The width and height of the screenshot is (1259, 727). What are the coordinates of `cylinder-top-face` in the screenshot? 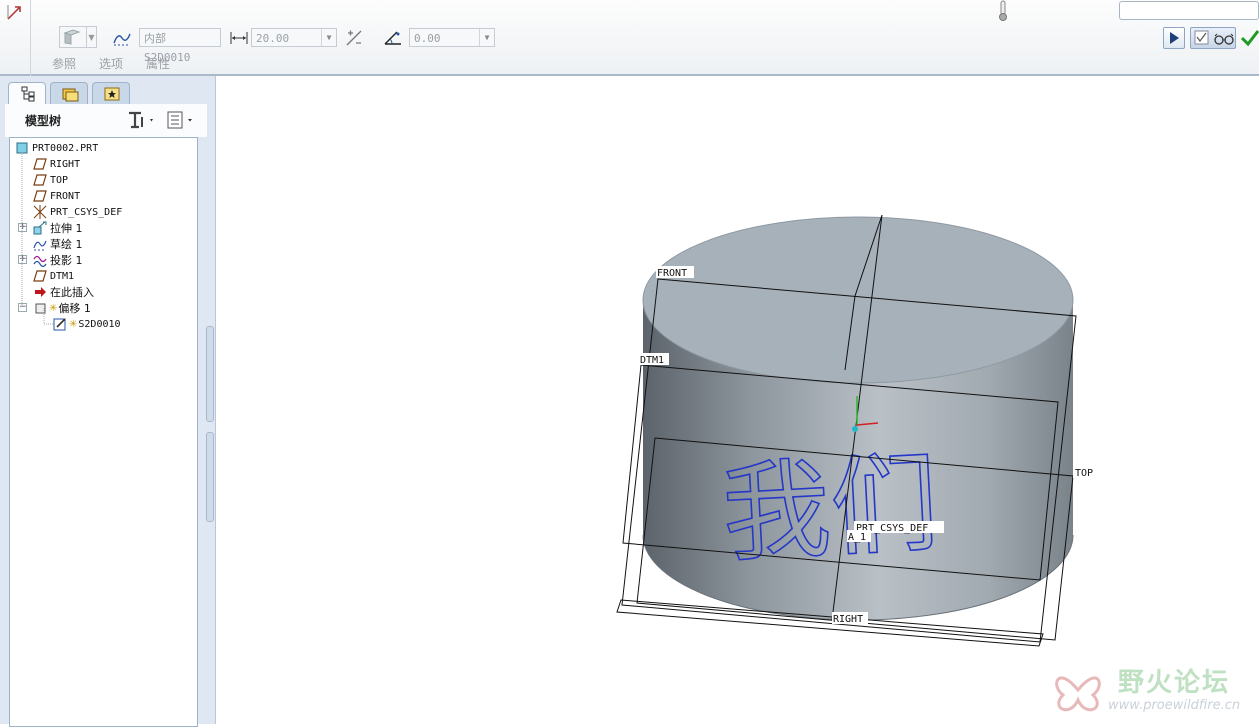 It's located at (858, 300).